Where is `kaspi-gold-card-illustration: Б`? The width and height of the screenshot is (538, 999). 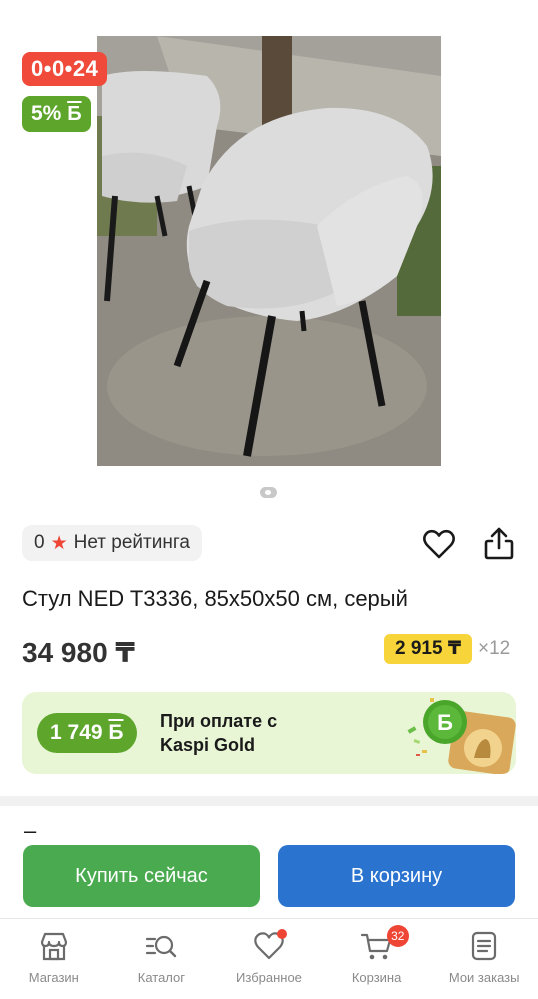
kaspi-gold-card-illustration: Б is located at coordinates (461, 736).